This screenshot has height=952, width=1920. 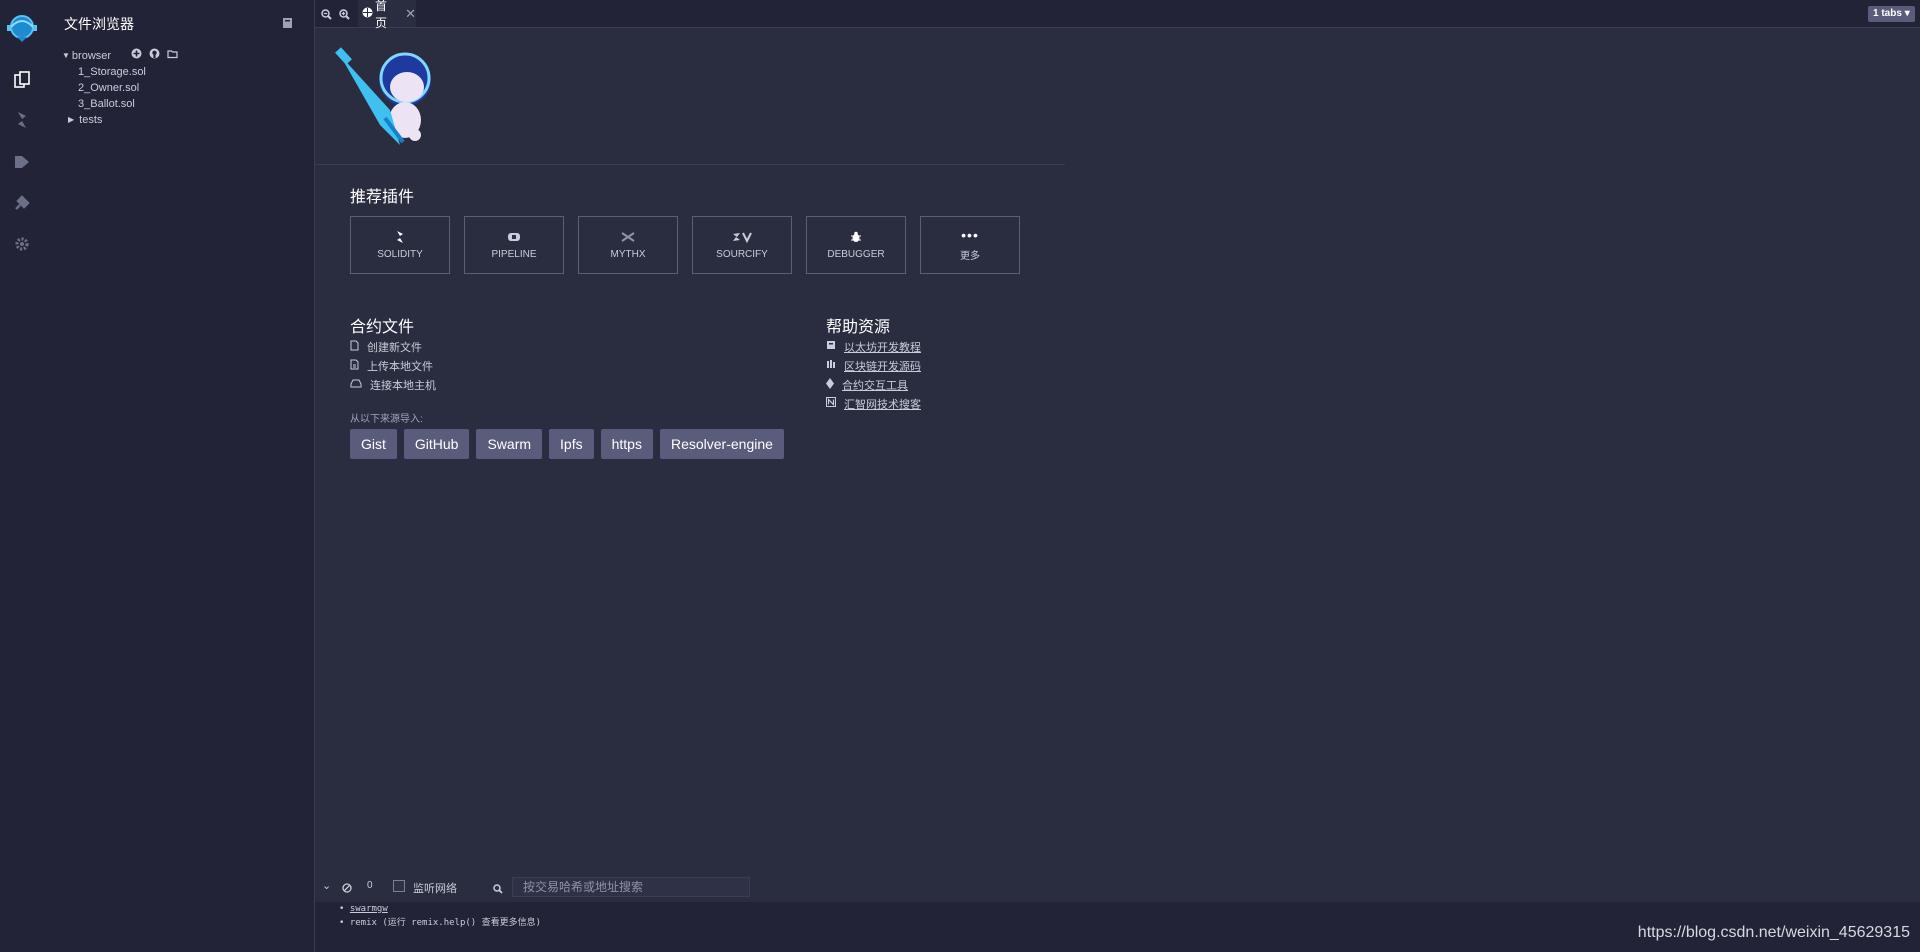 What do you see at coordinates (970, 245) in the screenshot?
I see `plugin-more-button: ••• 更多` at bounding box center [970, 245].